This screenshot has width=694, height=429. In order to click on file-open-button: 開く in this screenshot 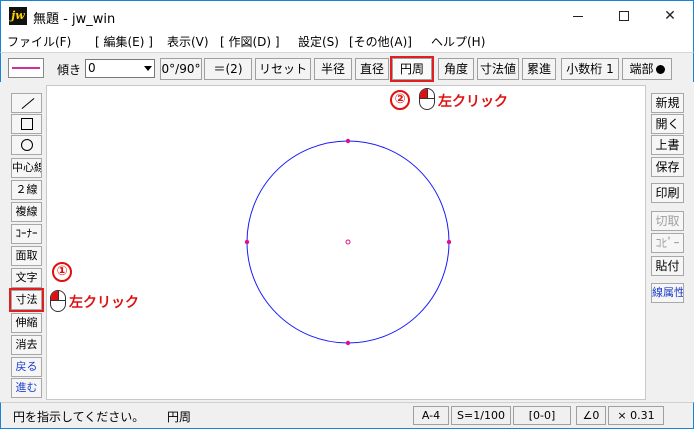, I will do `click(667, 124)`.